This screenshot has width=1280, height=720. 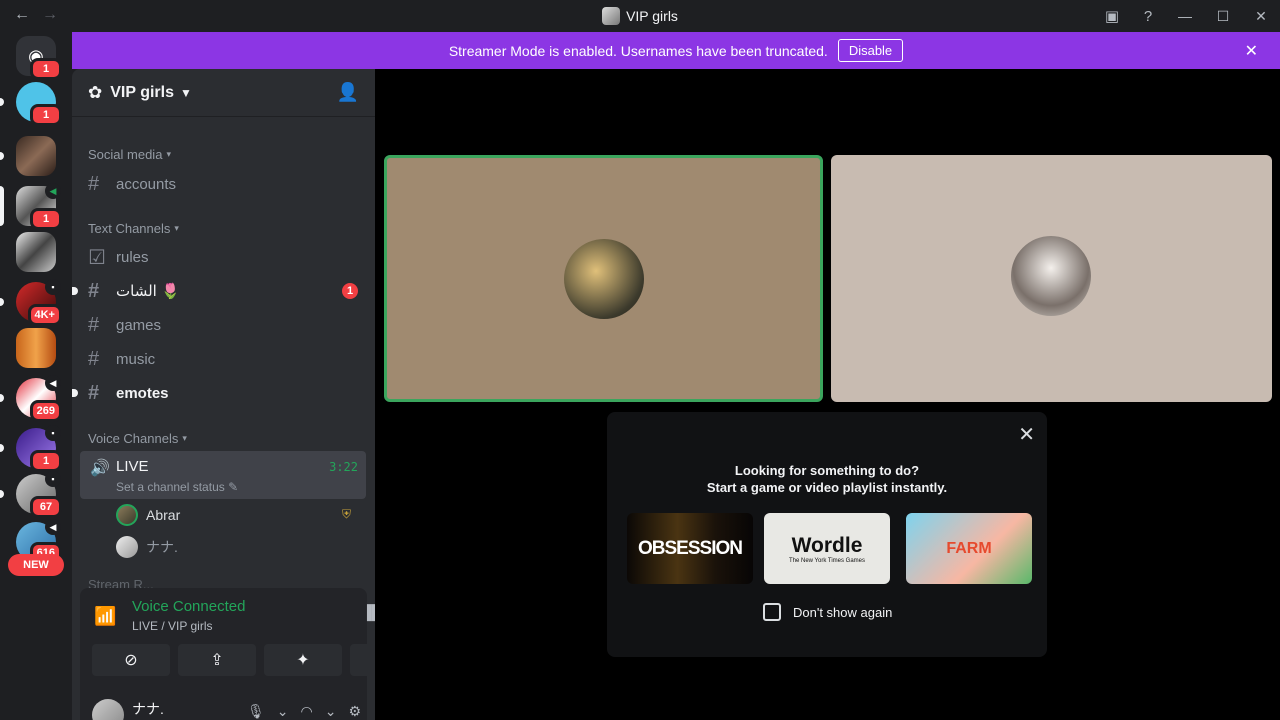 What do you see at coordinates (368, 612) in the screenshot?
I see `noise-suppression-icon: ▐▌▐` at bounding box center [368, 612].